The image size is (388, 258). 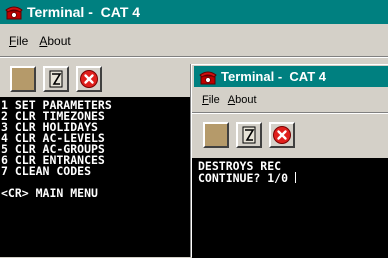 What do you see at coordinates (46, 171) in the screenshot?
I see `menu-option-7: 7 CLEAN CODES` at bounding box center [46, 171].